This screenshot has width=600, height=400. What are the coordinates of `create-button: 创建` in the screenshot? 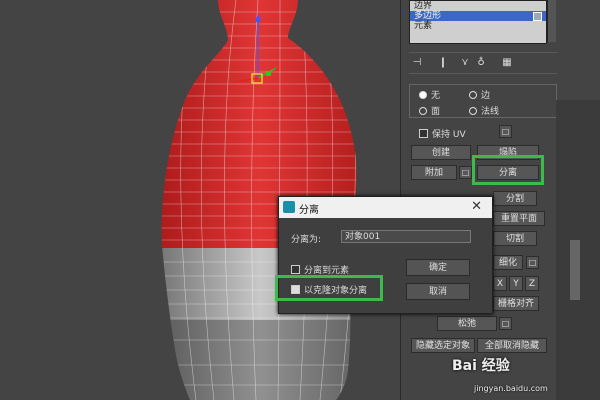 It's located at (441, 152).